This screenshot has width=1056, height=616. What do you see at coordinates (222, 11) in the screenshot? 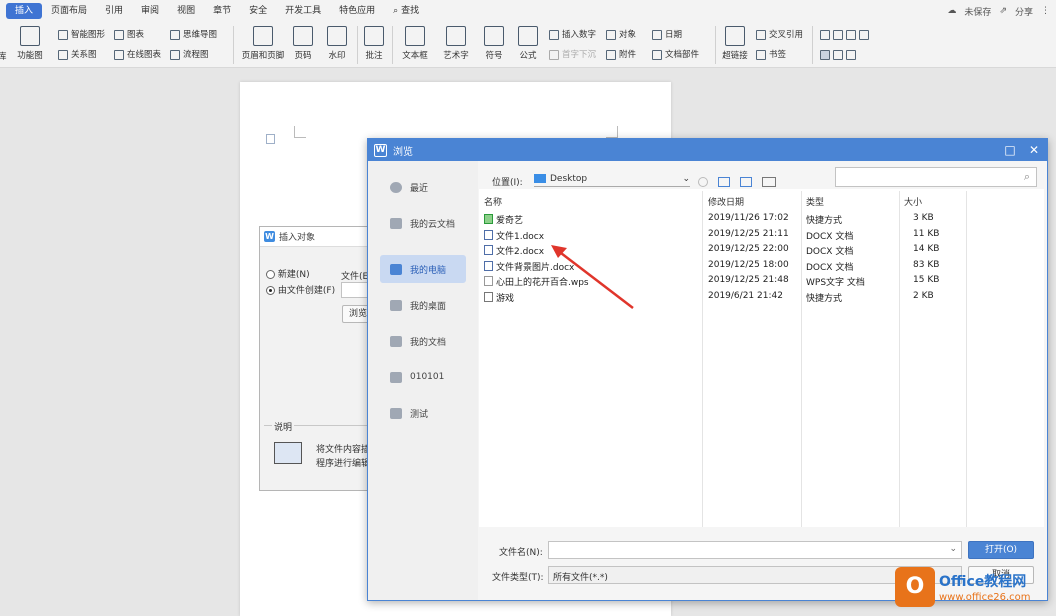
I see `tab-section: 章节` at bounding box center [222, 11].